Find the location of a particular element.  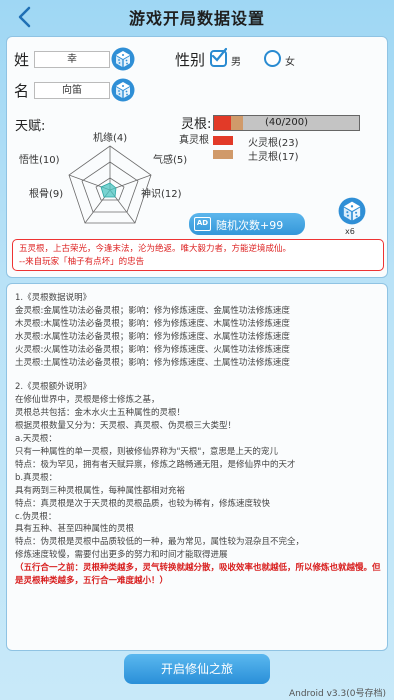

info-line: 火灵根:火属性功法必备灵根；影响：修为修炼速度、火属性功法修炼速度 is located at coordinates (152, 349).